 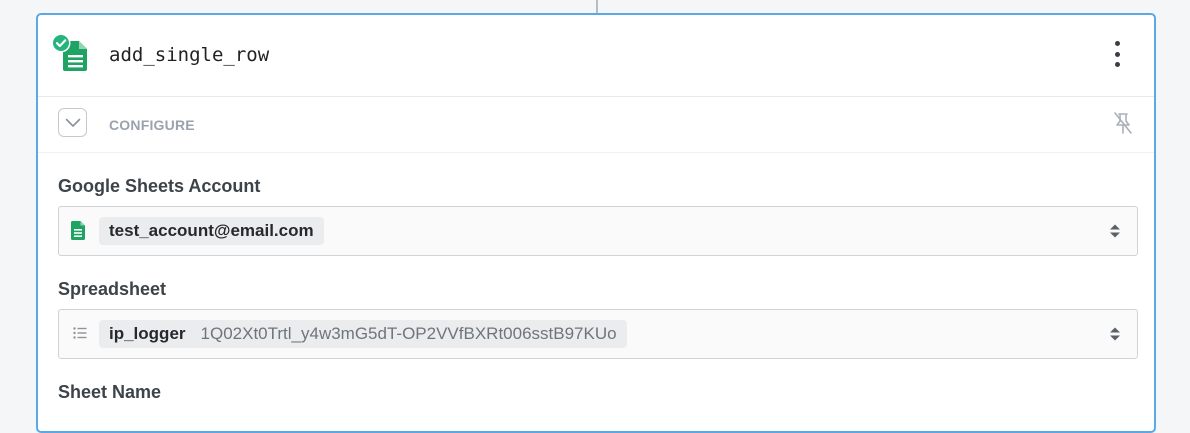 I want to click on success-check-icon, so click(x=61, y=43).